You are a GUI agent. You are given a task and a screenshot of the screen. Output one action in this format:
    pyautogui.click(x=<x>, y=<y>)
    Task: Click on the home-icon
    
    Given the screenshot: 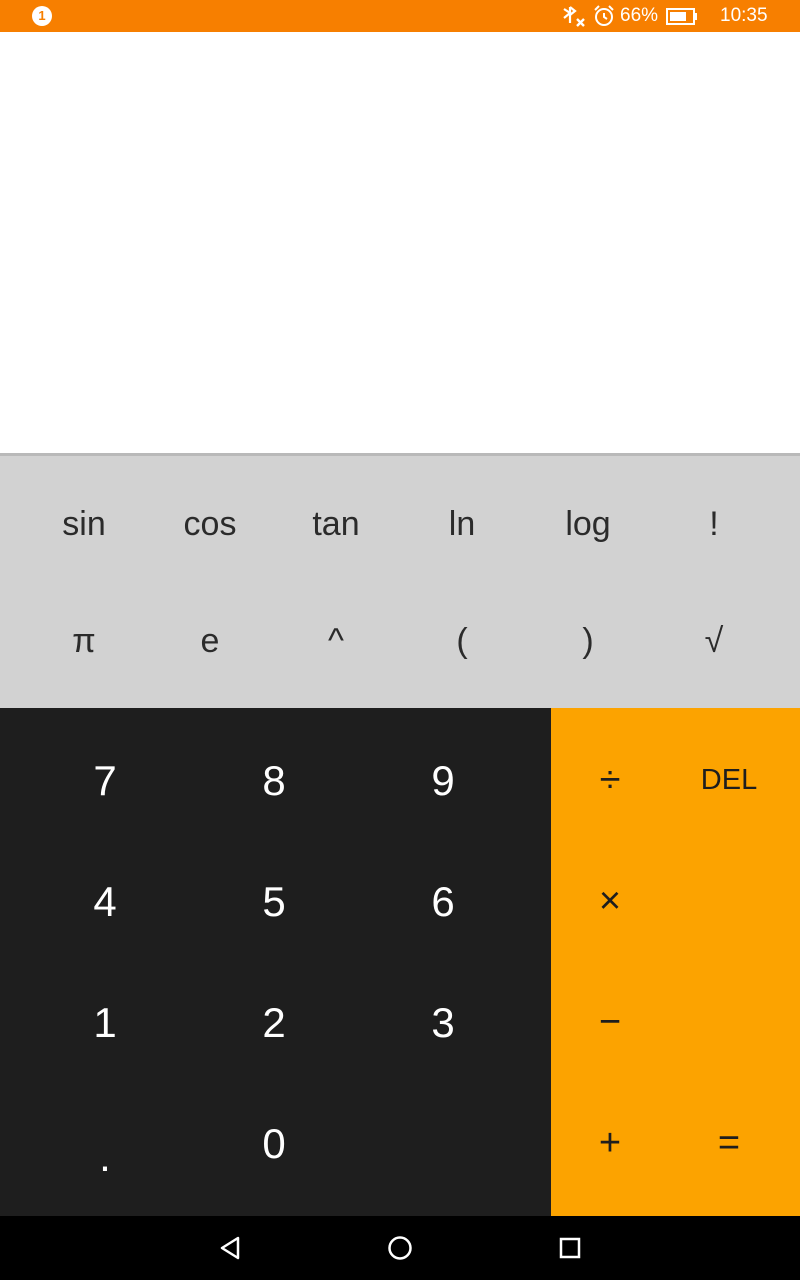 What is the action you would take?
    pyautogui.click(x=400, y=1248)
    